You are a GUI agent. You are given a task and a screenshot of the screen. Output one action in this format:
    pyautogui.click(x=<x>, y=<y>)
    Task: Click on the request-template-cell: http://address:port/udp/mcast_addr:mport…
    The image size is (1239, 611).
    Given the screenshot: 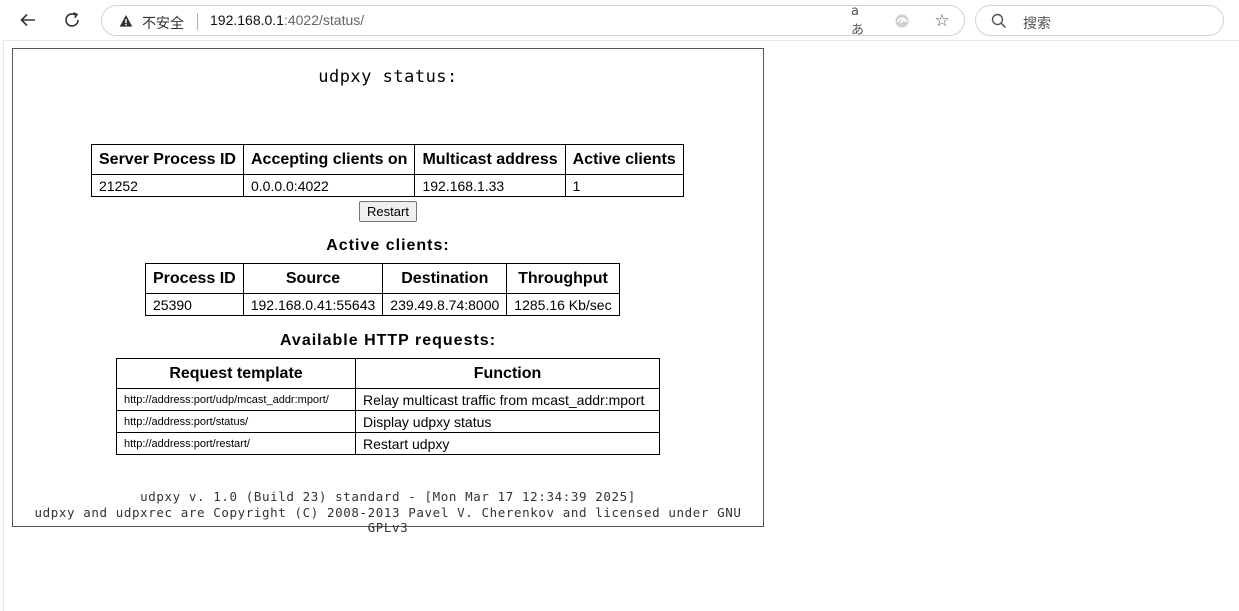 What is the action you would take?
    pyautogui.click(x=236, y=399)
    